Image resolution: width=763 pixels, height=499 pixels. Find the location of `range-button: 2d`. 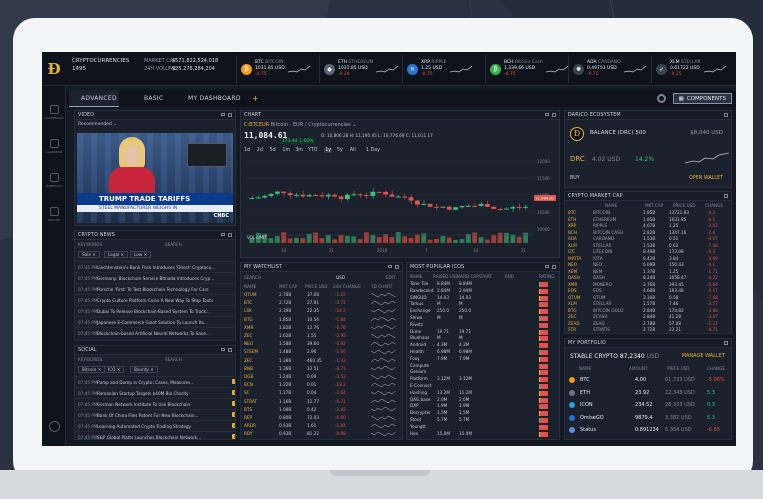

range-button: 2d is located at coordinates (260, 150).